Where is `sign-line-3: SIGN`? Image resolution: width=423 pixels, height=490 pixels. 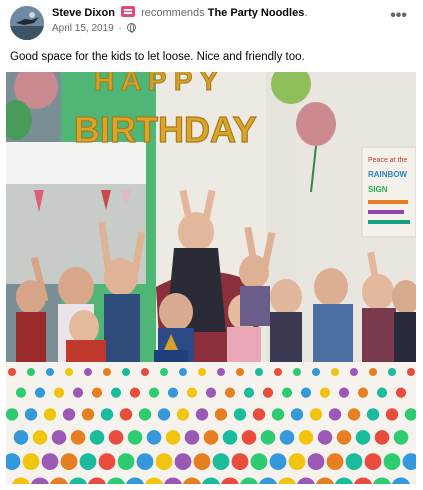
sign-line-3: SIGN is located at coordinates (378, 189).